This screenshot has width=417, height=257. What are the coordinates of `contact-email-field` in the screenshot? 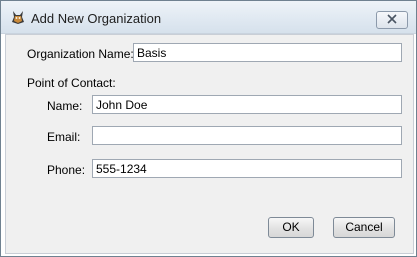 It's located at (247, 135).